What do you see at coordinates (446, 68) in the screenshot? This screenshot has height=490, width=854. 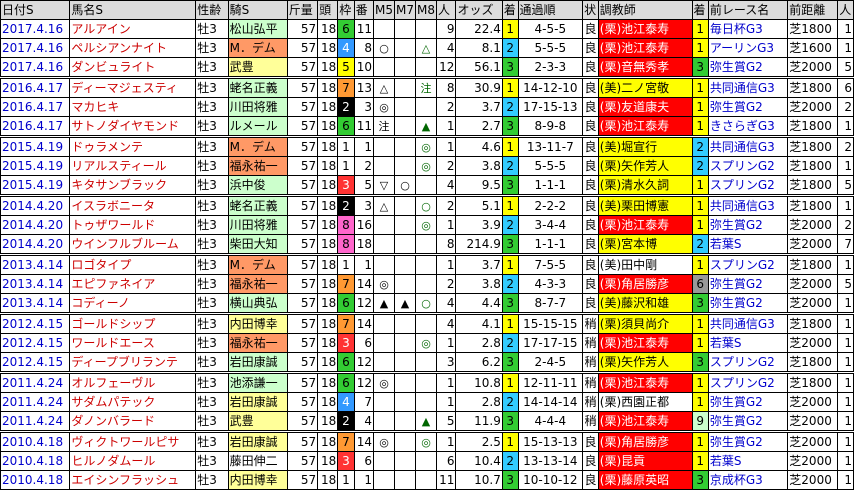 I see `cell-popularity: 12` at bounding box center [446, 68].